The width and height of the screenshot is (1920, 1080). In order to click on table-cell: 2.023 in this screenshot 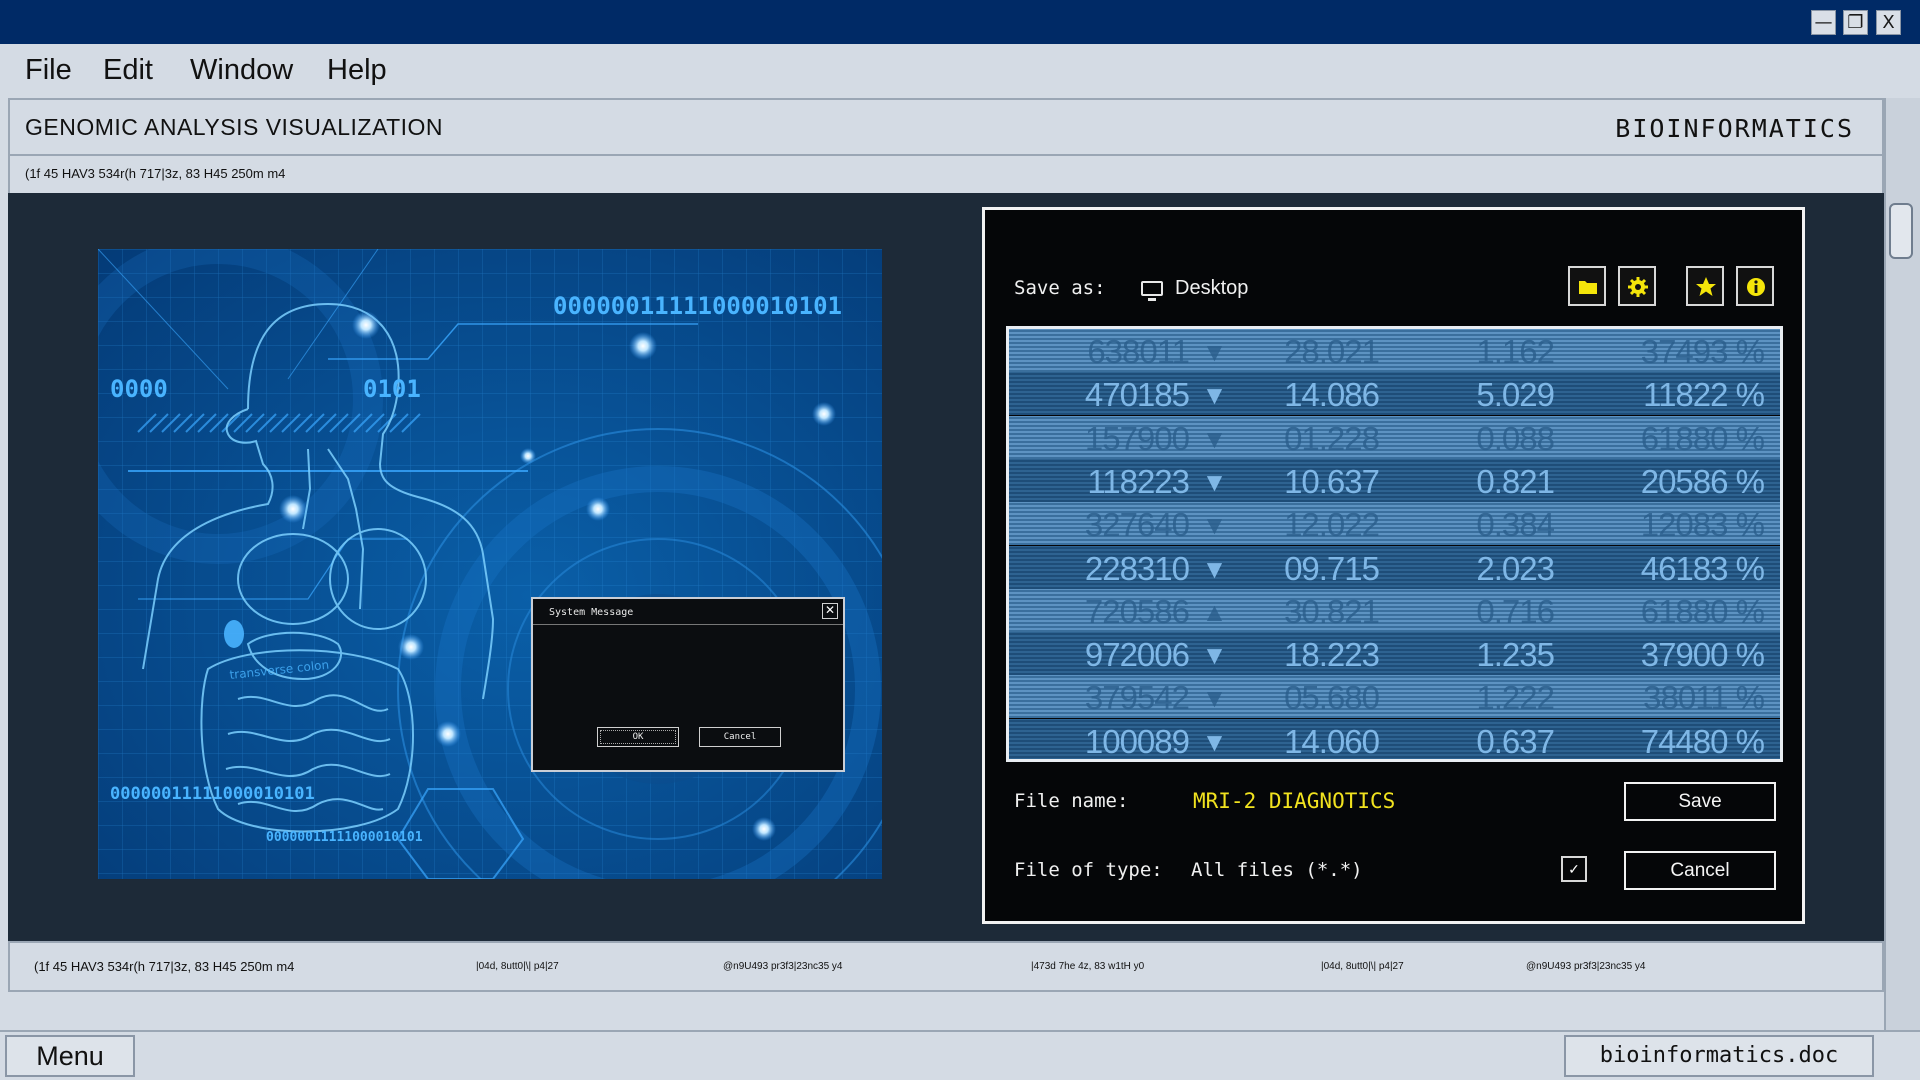, I will do `click(1515, 568)`.